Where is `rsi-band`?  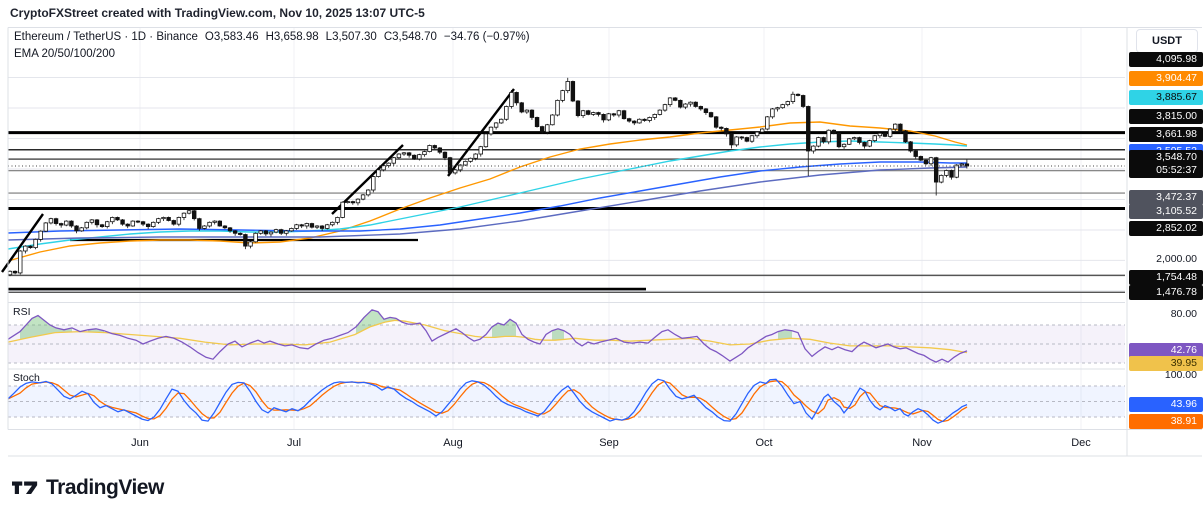 rsi-band is located at coordinates (566, 344).